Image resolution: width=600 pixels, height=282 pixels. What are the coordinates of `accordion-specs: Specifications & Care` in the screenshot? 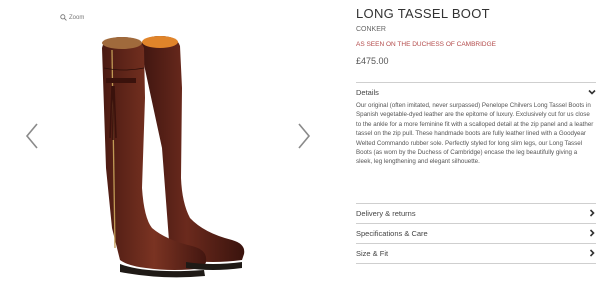 It's located at (476, 232).